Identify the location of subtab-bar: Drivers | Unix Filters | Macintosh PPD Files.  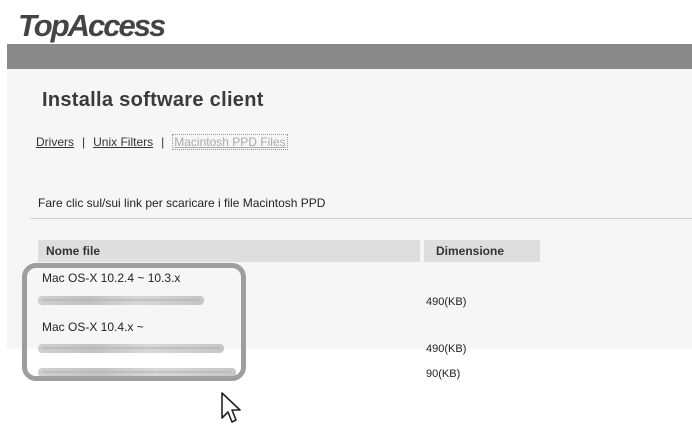
(162, 142).